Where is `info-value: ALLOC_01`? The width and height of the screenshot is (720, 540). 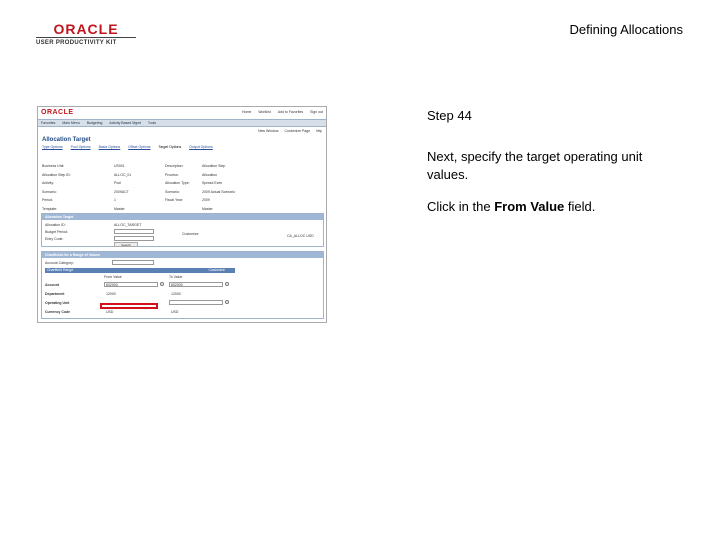
info-value: ALLOC_01 is located at coordinates (123, 174).